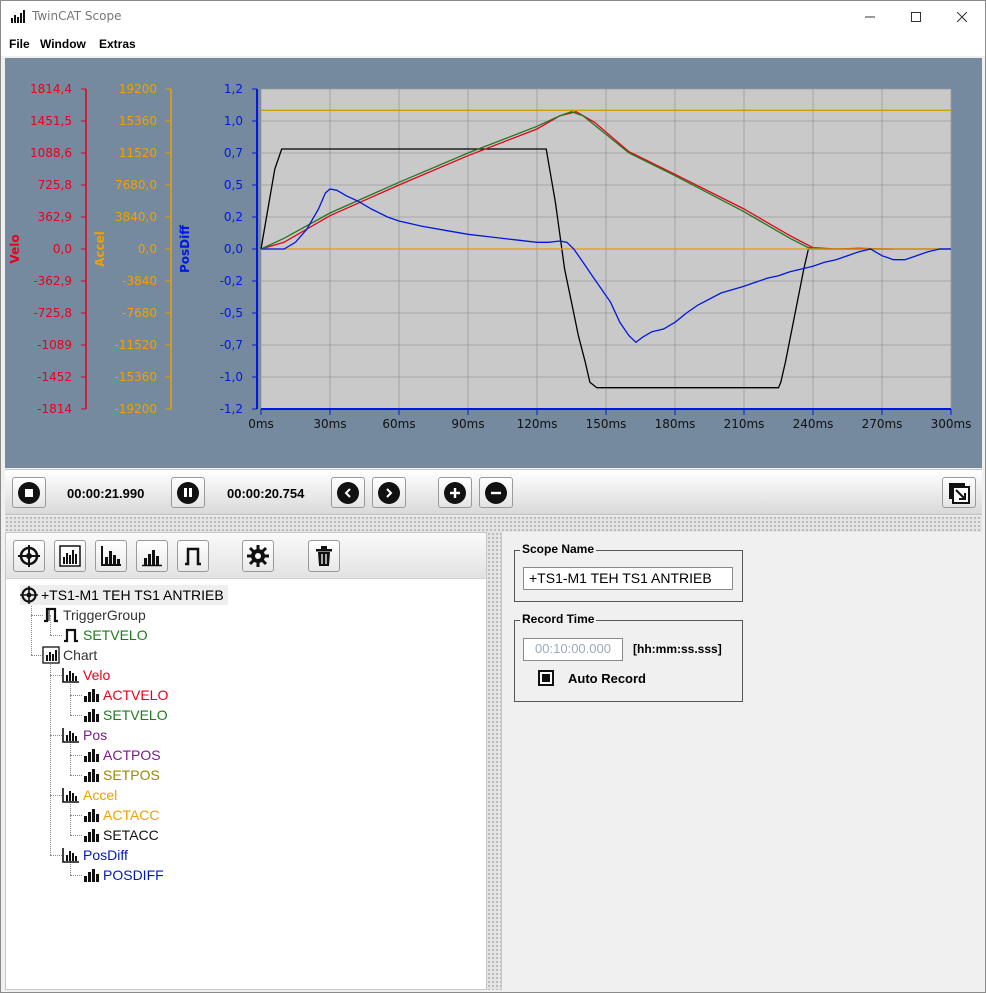 The width and height of the screenshot is (986, 993). What do you see at coordinates (136, 695) in the screenshot?
I see `tree-item-label: ACTVELO` at bounding box center [136, 695].